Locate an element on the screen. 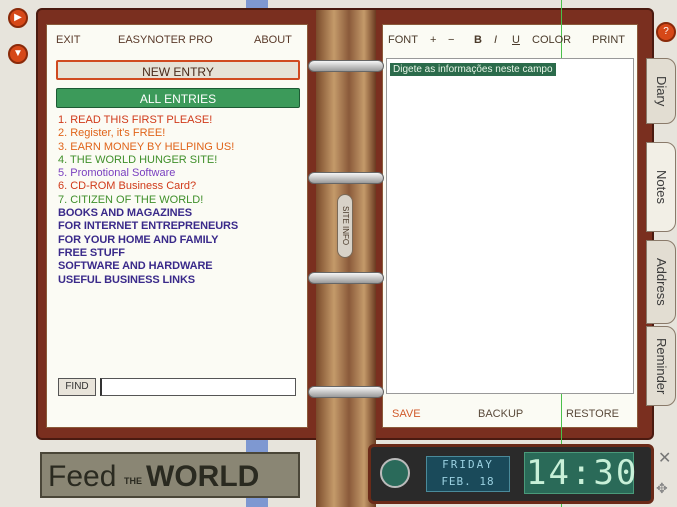 The height and width of the screenshot is (507, 677). list-item: 7. CITIZEN OF THE WORLD! is located at coordinates (178, 200).